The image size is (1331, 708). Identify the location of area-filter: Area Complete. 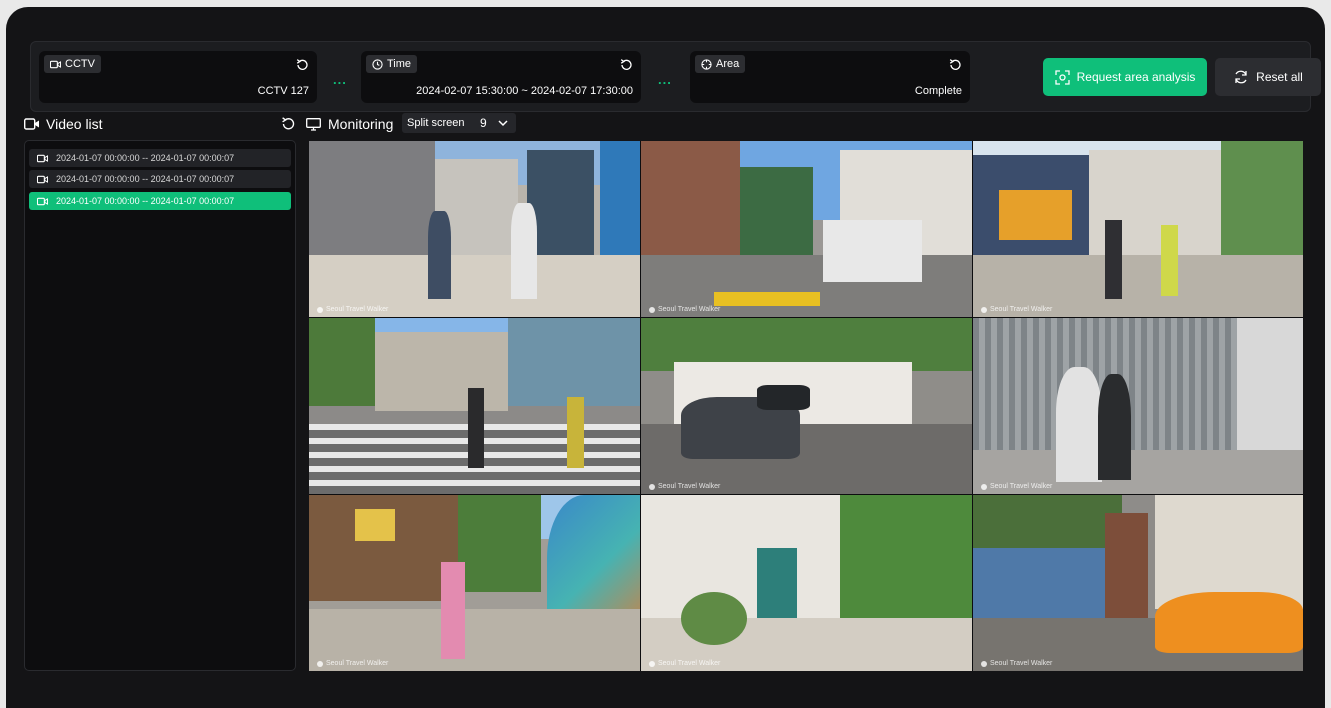
(830, 77).